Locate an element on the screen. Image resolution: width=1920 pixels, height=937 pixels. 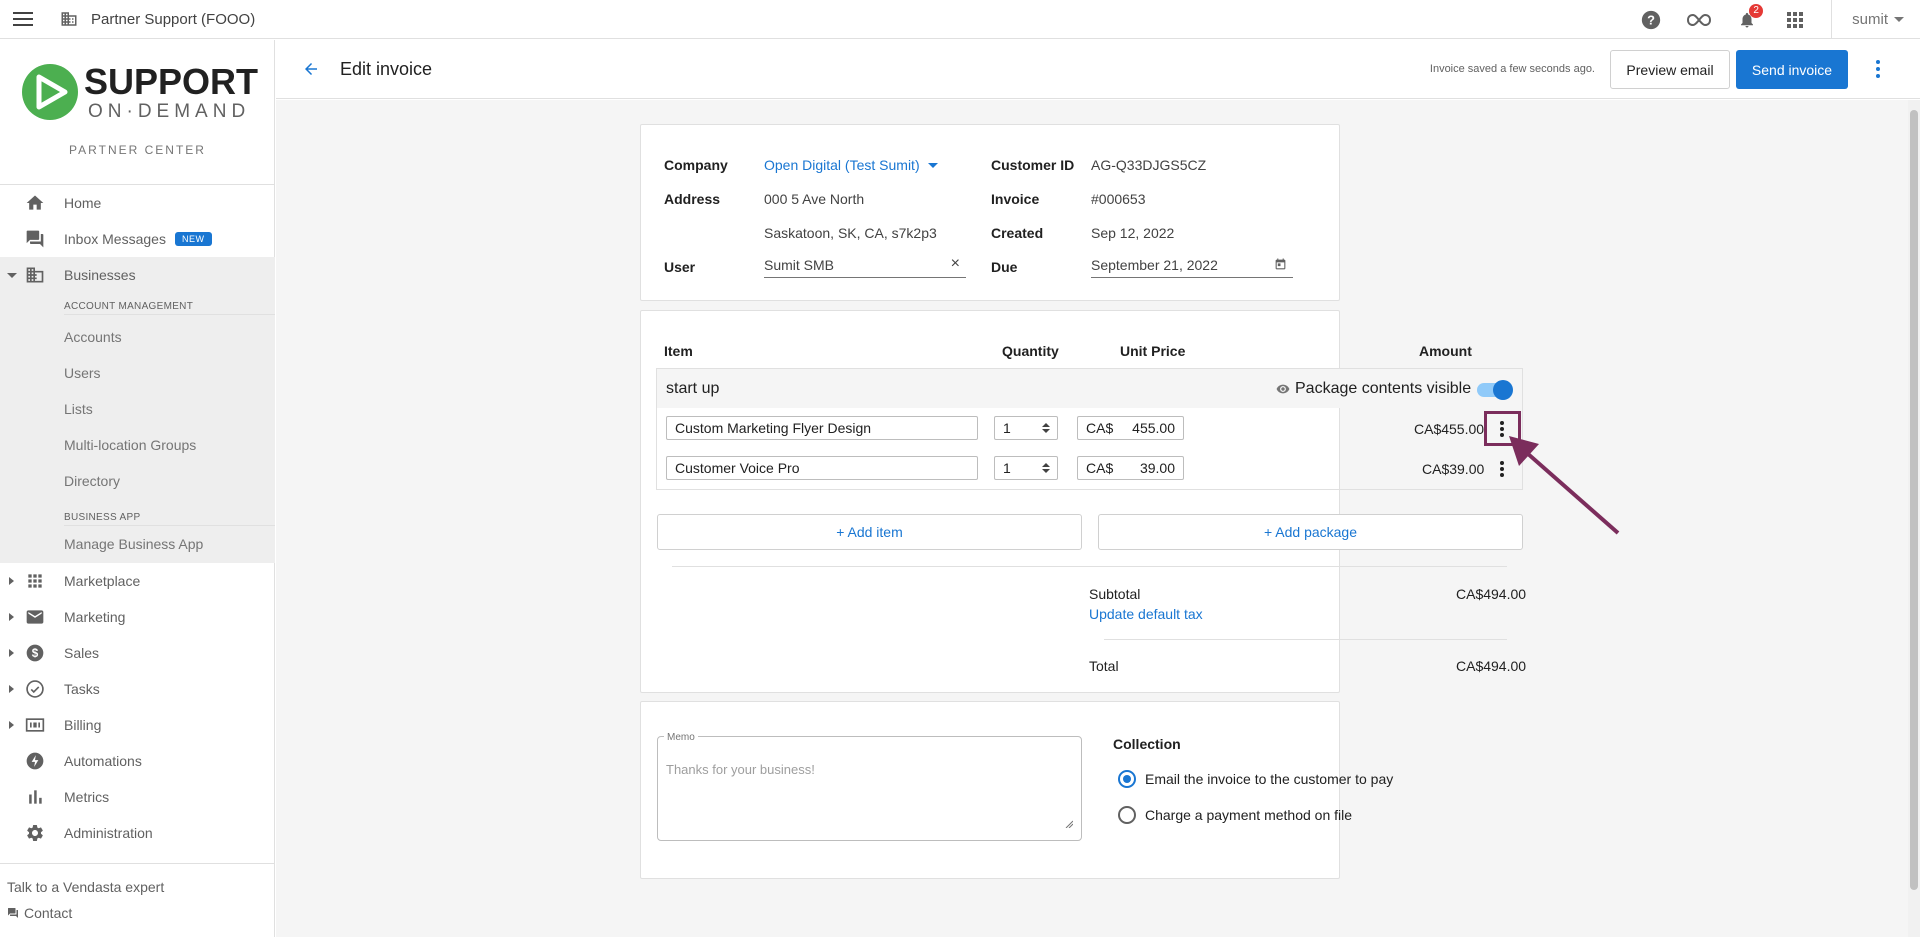
user-menu: sumit is located at coordinates (1876, 19).